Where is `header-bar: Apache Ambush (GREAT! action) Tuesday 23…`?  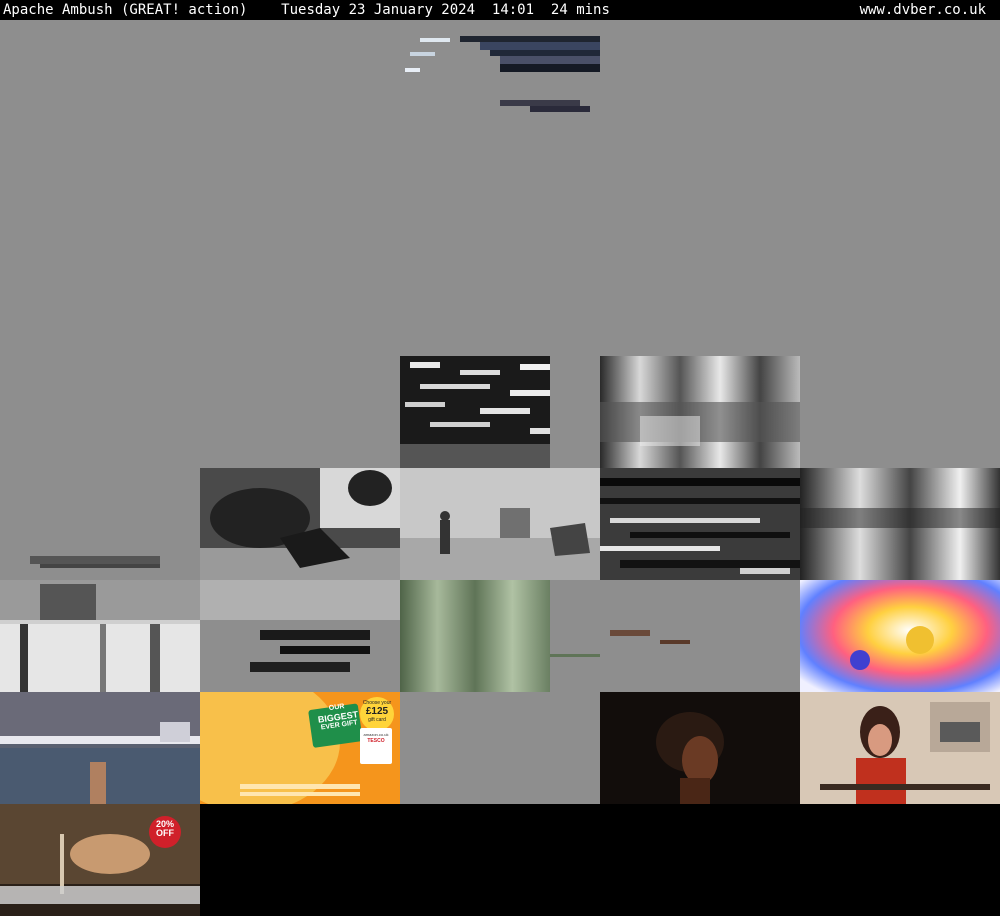
header-bar: Apache Ambush (GREAT! action) Tuesday 23… is located at coordinates (500, 10).